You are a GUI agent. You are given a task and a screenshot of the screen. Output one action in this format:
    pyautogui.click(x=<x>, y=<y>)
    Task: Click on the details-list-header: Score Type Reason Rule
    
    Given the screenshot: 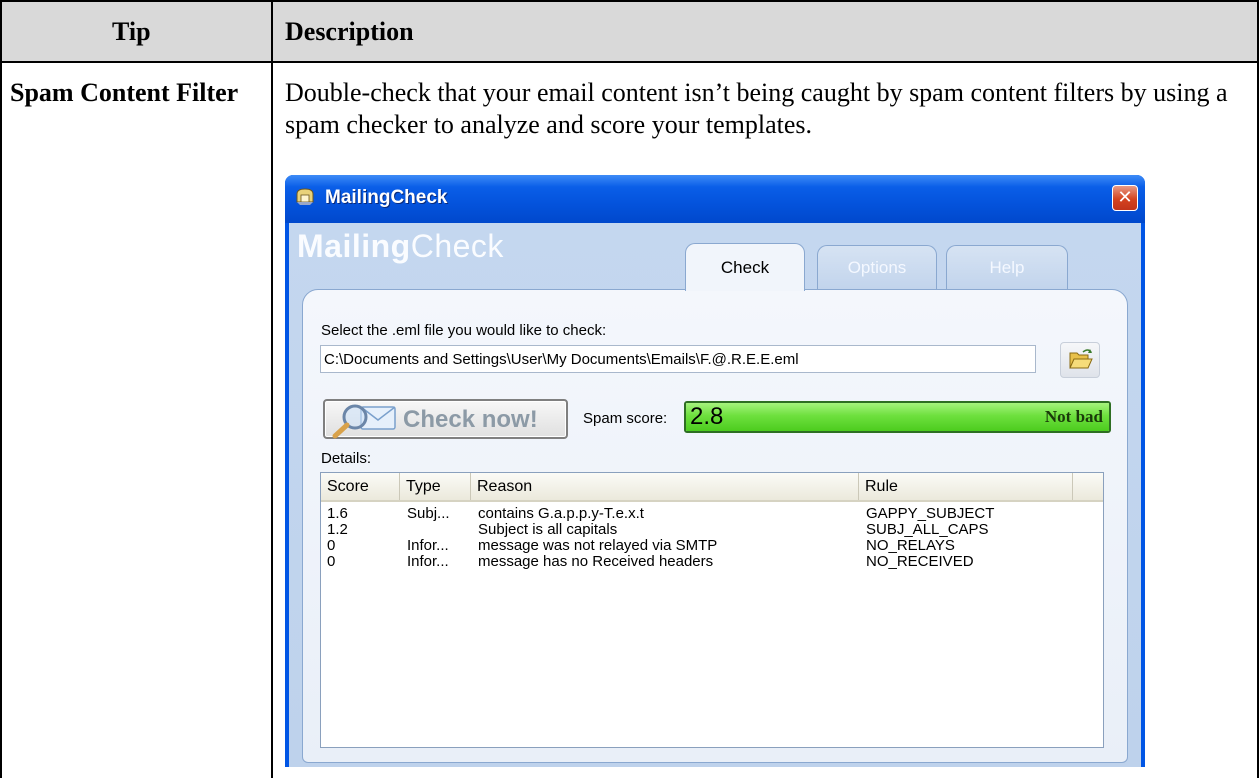 What is the action you would take?
    pyautogui.click(x=712, y=487)
    